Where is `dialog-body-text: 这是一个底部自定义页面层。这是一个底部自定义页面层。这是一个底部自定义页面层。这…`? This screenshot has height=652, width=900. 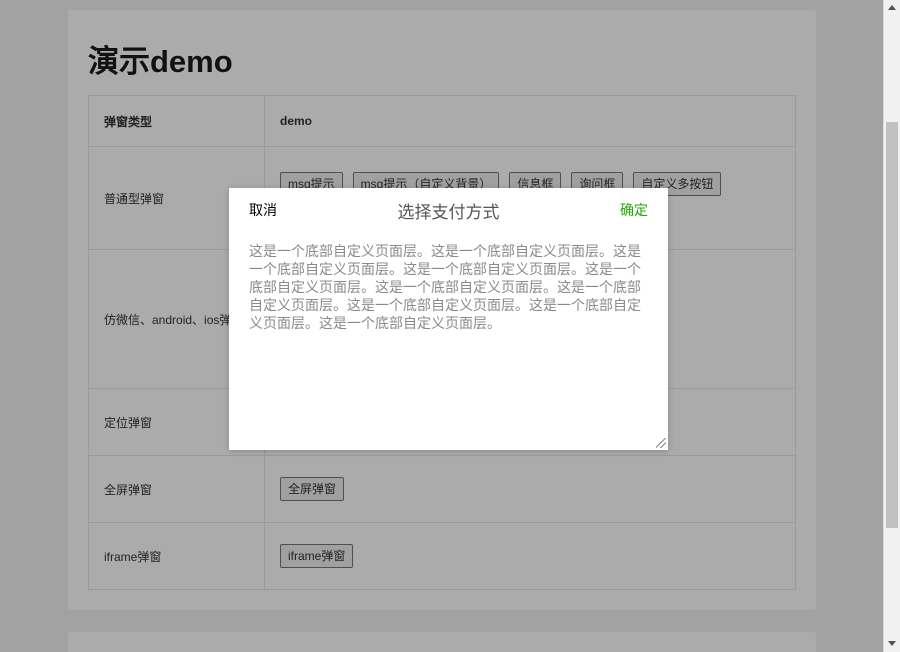 dialog-body-text: 这是一个底部自定义页面层。这是一个底部自定义页面层。这是一个底部自定义页面层。这… is located at coordinates (445, 288).